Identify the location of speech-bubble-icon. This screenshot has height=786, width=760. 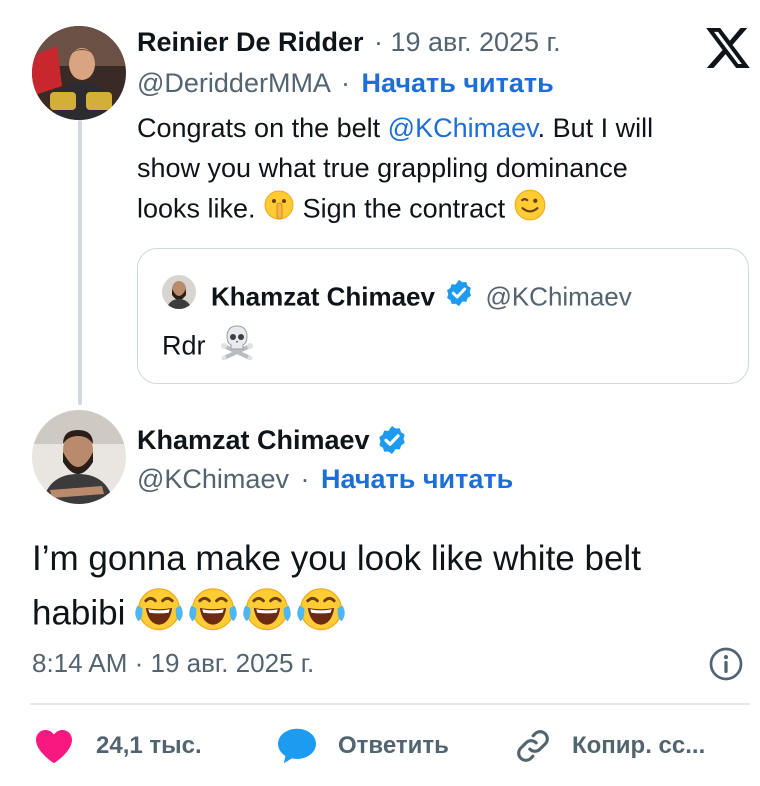
(297, 746).